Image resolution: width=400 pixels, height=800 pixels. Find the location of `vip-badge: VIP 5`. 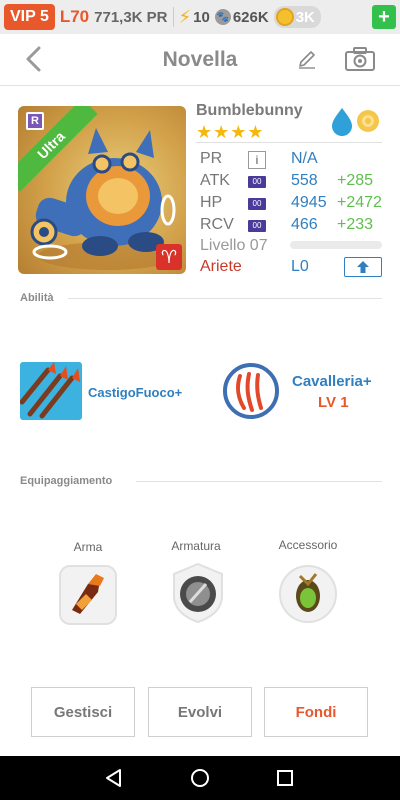

vip-badge: VIP 5 is located at coordinates (29, 17).